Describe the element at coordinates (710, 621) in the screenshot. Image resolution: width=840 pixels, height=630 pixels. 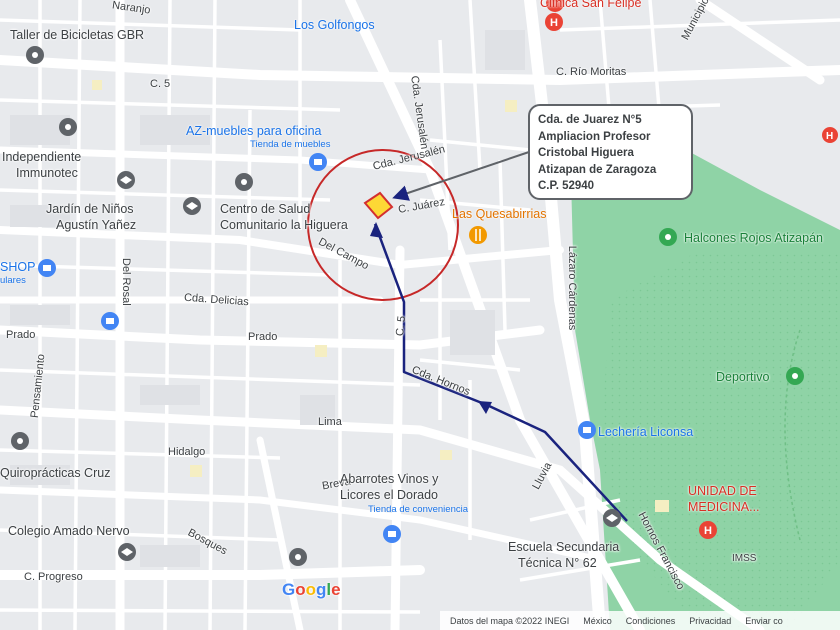
I see `privacy-link: Privacidad` at that location.